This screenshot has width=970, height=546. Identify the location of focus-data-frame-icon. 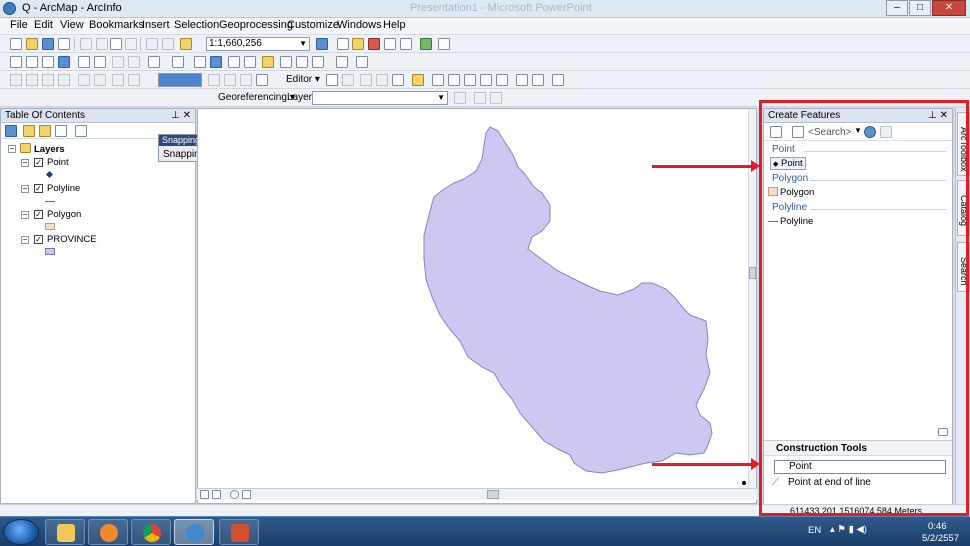
(230, 80).